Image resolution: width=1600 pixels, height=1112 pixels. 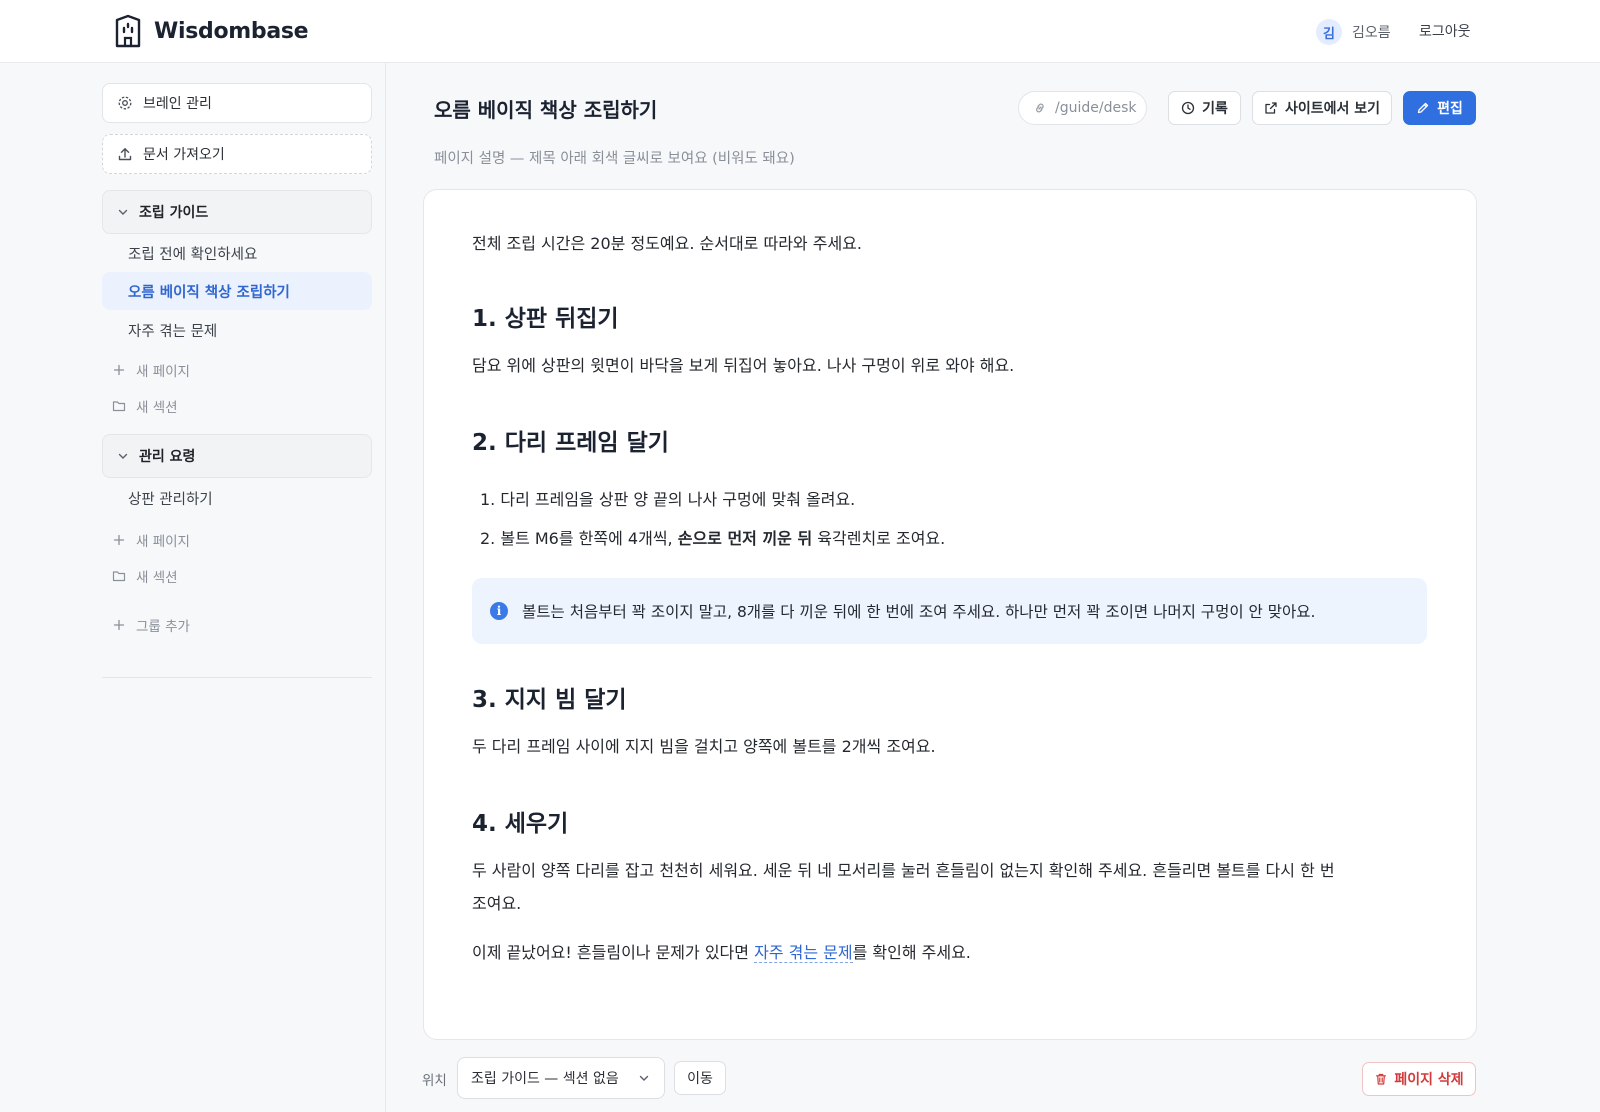 I want to click on sidebar-page-label: 상판 관리하기, so click(x=170, y=499).